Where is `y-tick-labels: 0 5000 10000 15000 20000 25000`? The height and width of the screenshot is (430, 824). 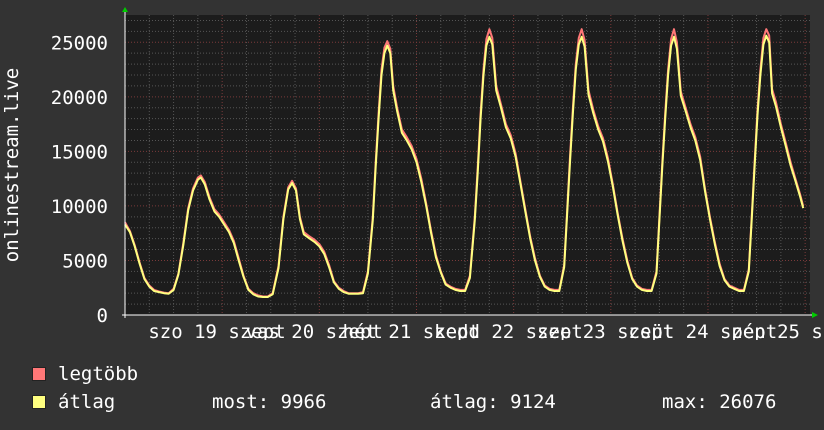
y-tick-labels: 0 5000 10000 15000 20000 25000 is located at coordinates (79, 179).